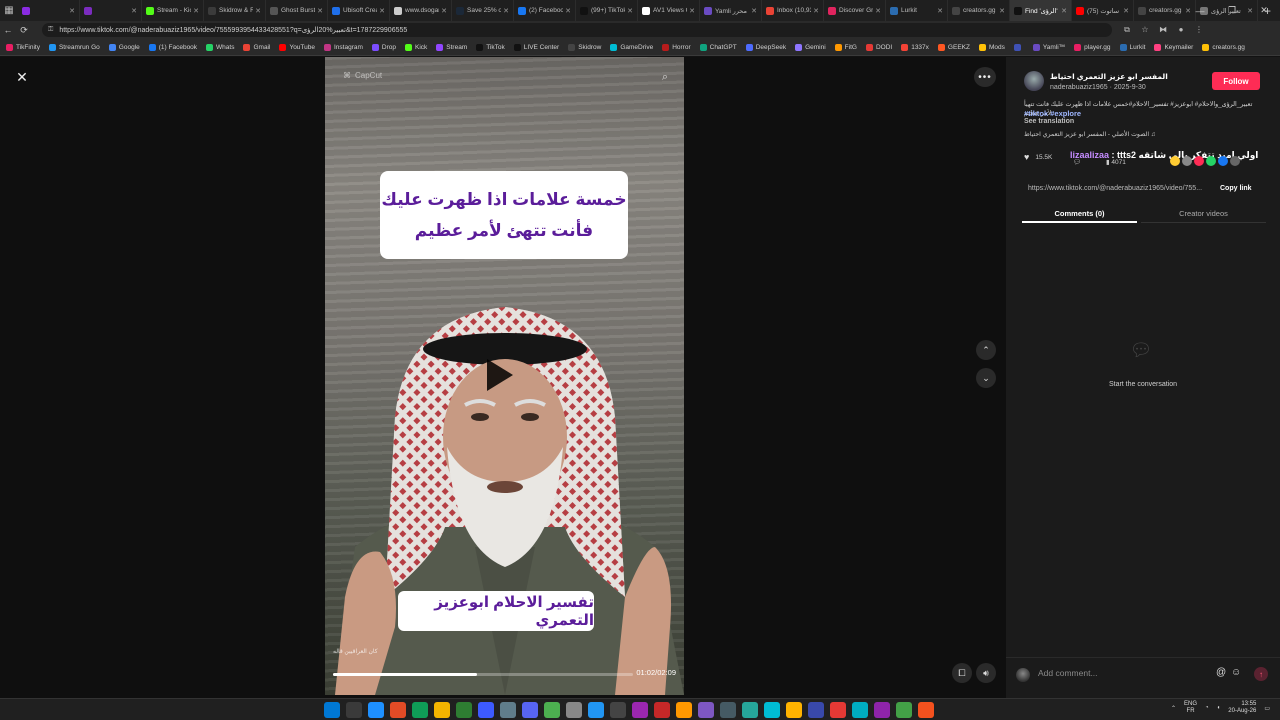 The width and height of the screenshot is (1280, 720). I want to click on language-indicator: ENG FR, so click(1190, 708).